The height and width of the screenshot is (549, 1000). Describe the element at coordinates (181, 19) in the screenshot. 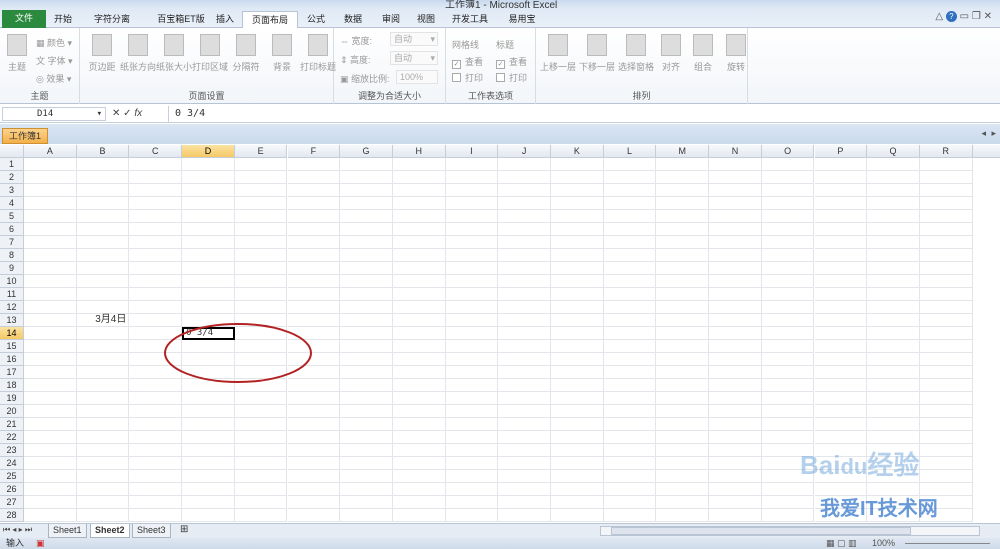

I see `tab-3: 百宝箱ET版` at that location.